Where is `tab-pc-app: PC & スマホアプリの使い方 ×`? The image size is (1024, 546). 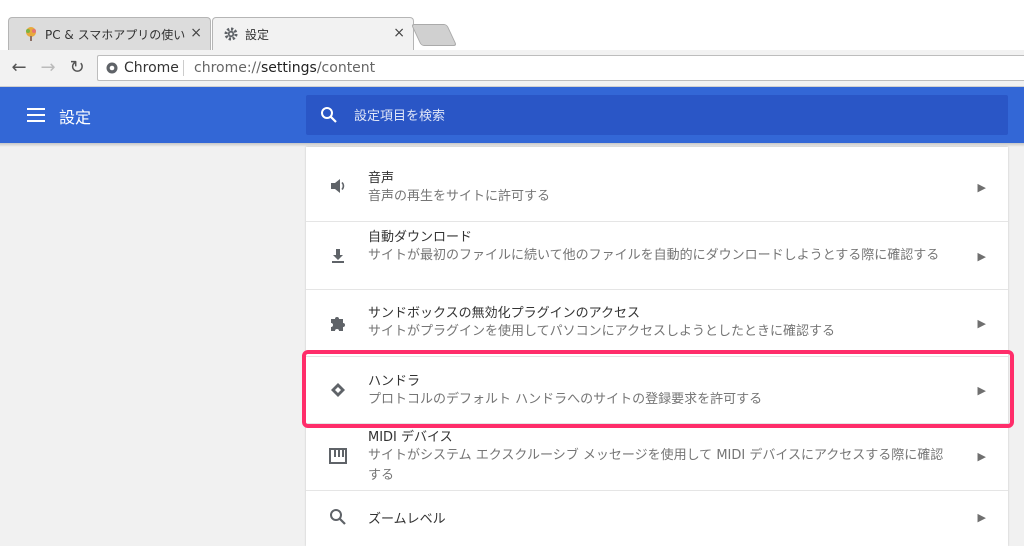
tab-pc-app: PC & スマホアプリの使い方 × is located at coordinates (109, 33).